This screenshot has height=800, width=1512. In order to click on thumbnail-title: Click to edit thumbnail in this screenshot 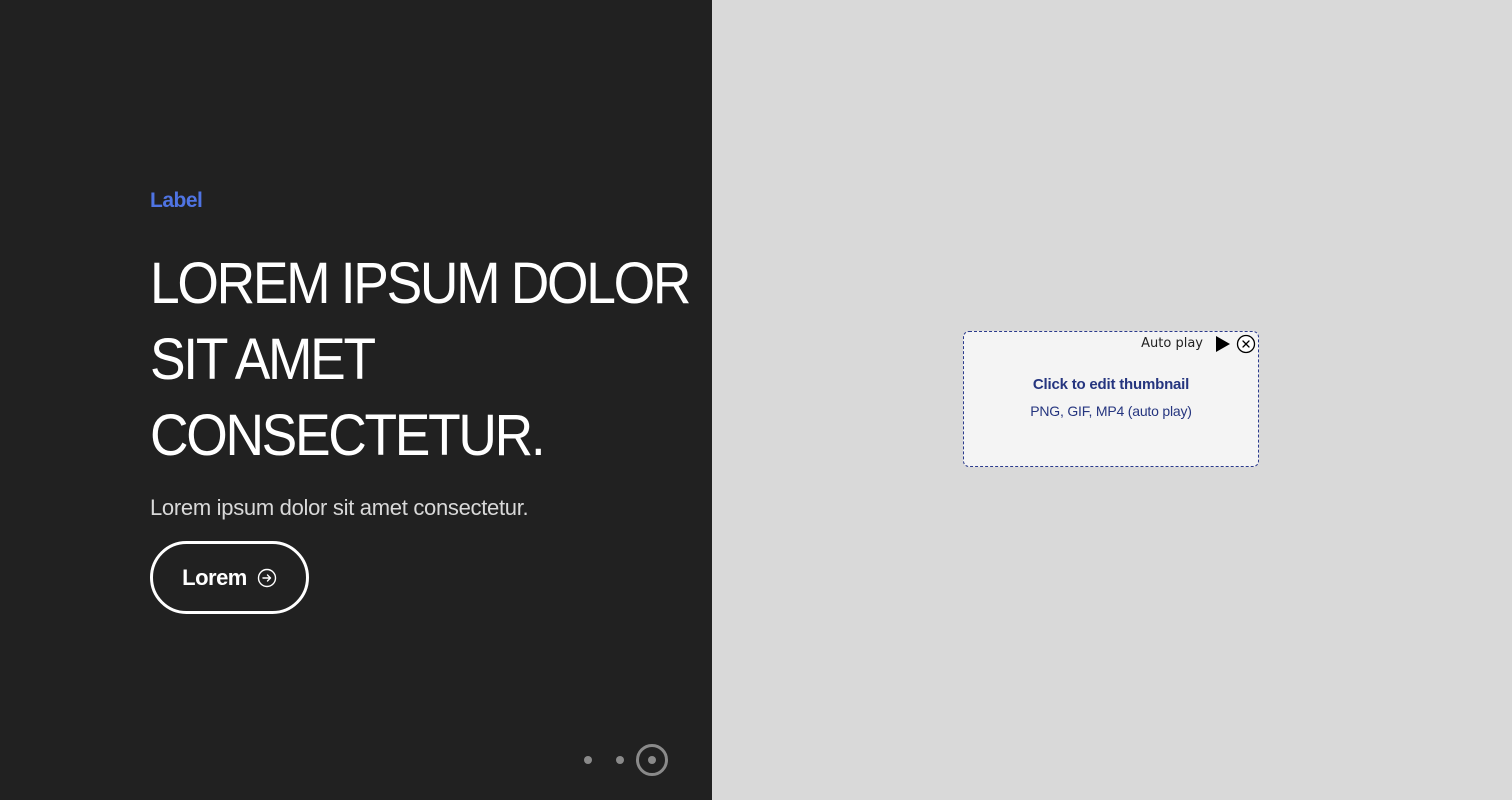, I will do `click(1111, 384)`.